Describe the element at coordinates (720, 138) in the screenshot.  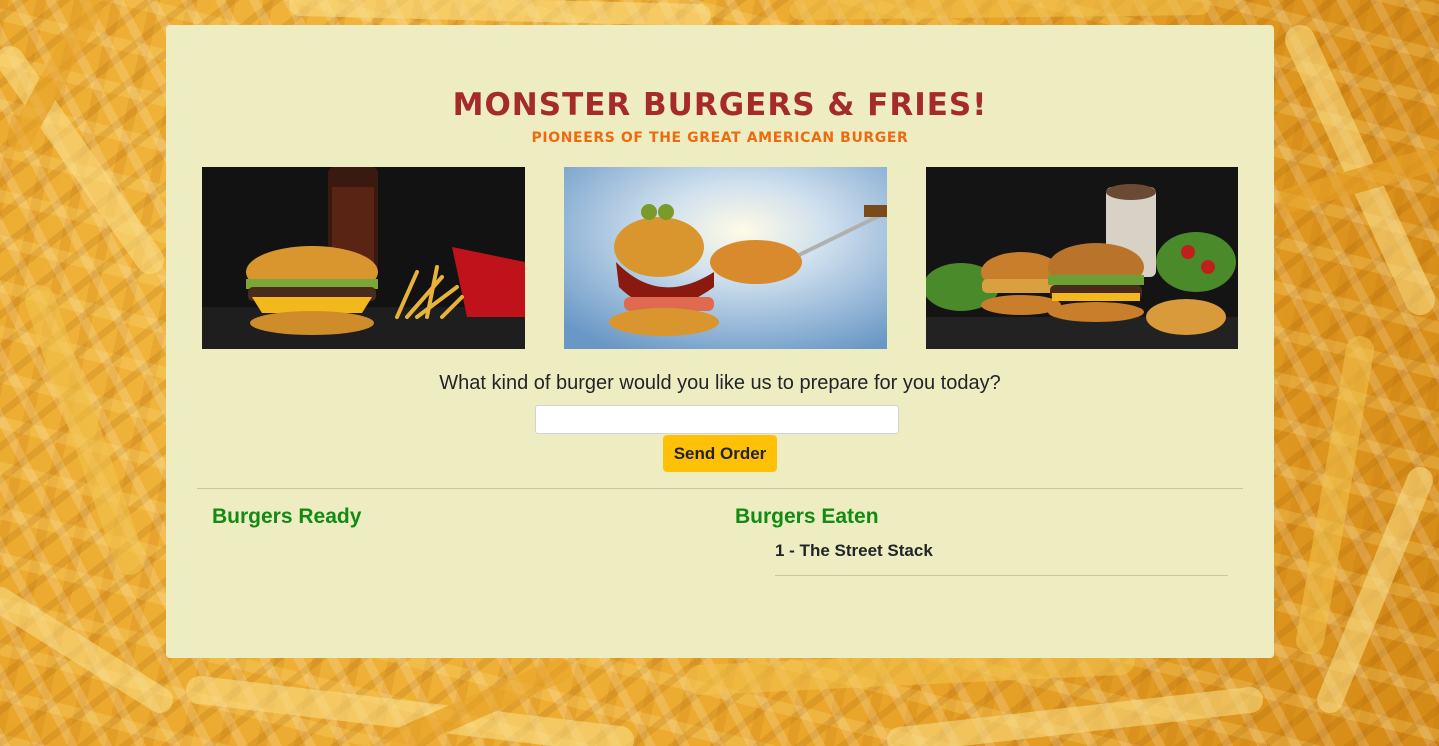
I see `page-subtitle: Pioneers of the Great American Burger` at that location.